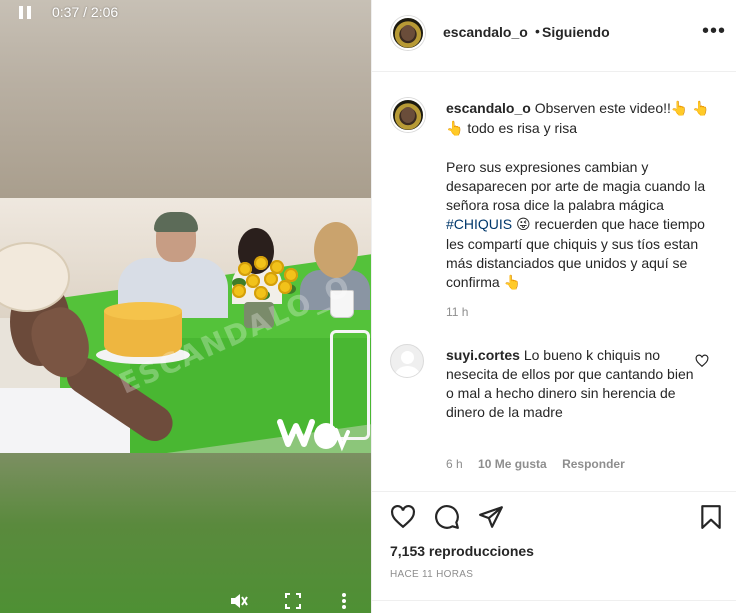  I want to click on post-date: HACE 11 HORAS, so click(431, 574).